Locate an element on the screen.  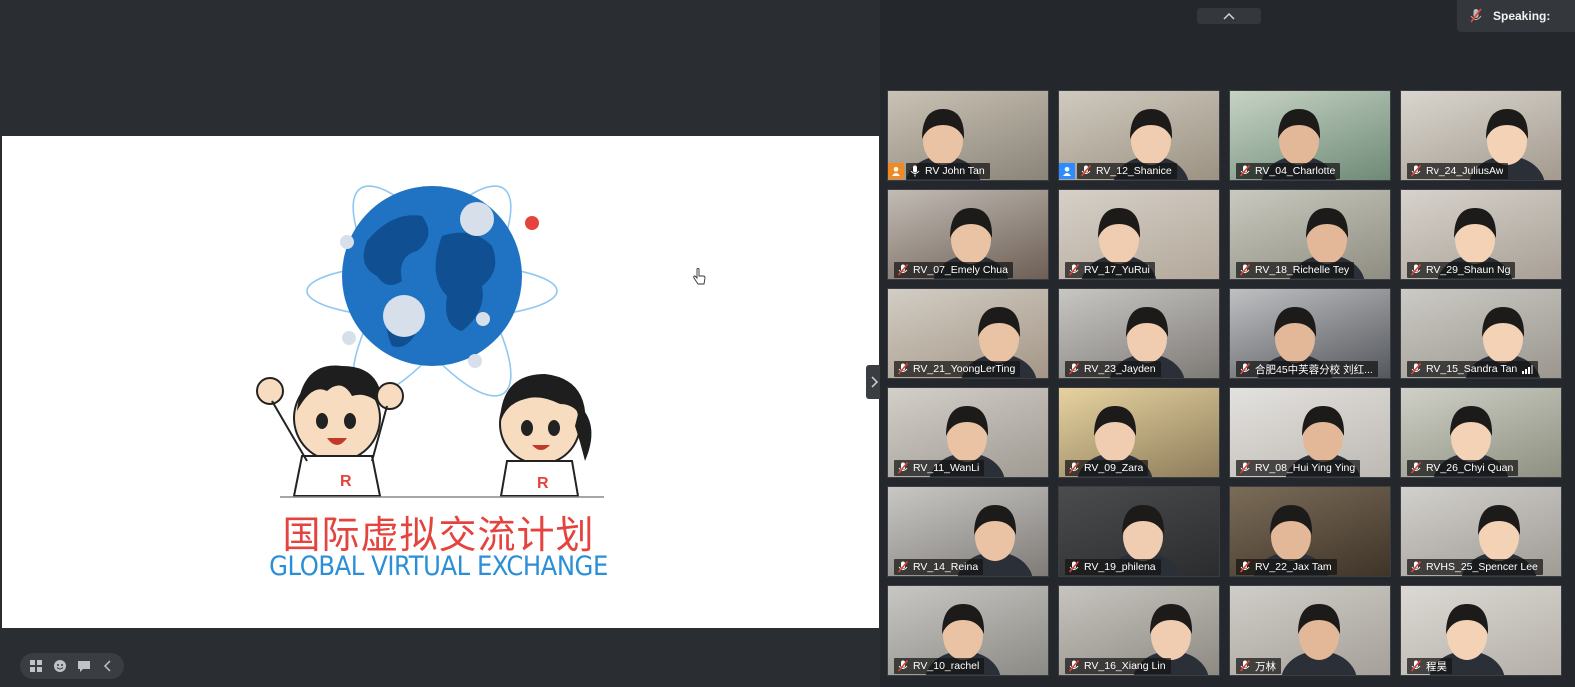
participant-name: RV_08_Hui Ying Ying is located at coordinates (1305, 468).